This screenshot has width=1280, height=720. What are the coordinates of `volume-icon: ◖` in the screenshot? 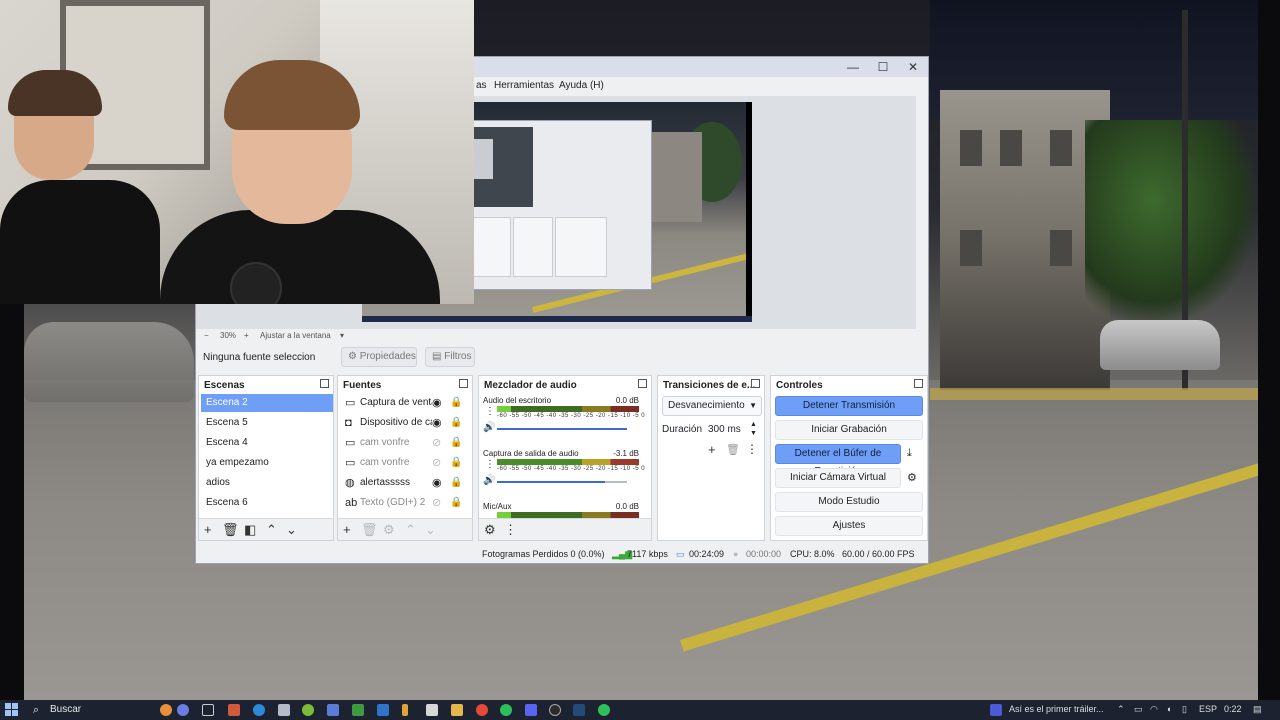 It's located at (1168, 709).